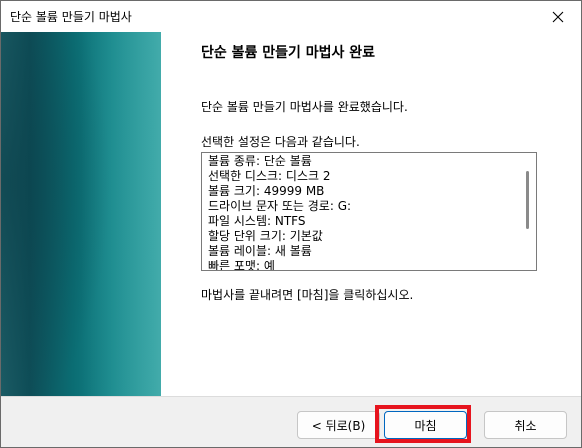  What do you see at coordinates (280, 142) in the screenshot?
I see `settings-label: 선택한 설정은 다음과 같습니다.` at bounding box center [280, 142].